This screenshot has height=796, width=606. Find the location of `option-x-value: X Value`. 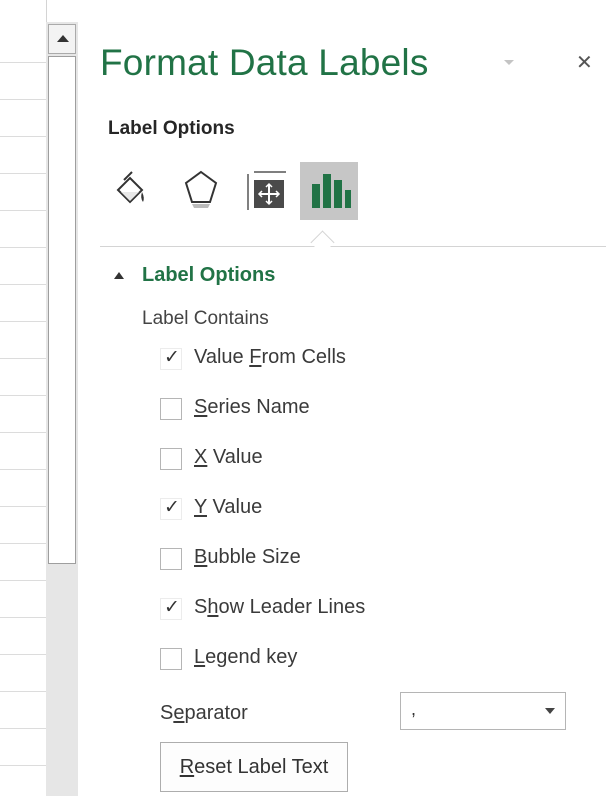

option-x-value: X Value is located at coordinates (330, 462).